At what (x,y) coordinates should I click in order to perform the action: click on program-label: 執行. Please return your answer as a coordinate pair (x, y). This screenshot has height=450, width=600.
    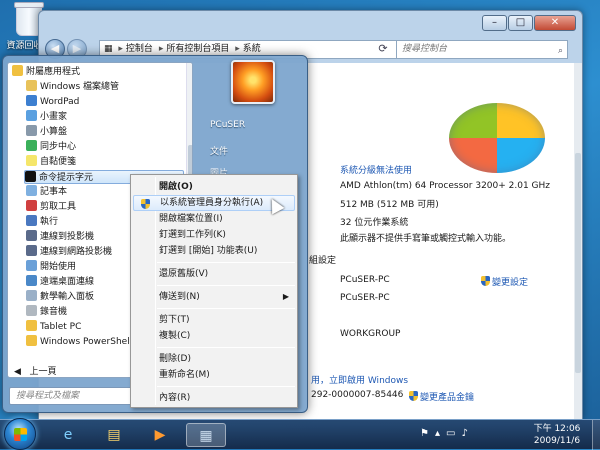
    Looking at the image, I should click on (49, 222).